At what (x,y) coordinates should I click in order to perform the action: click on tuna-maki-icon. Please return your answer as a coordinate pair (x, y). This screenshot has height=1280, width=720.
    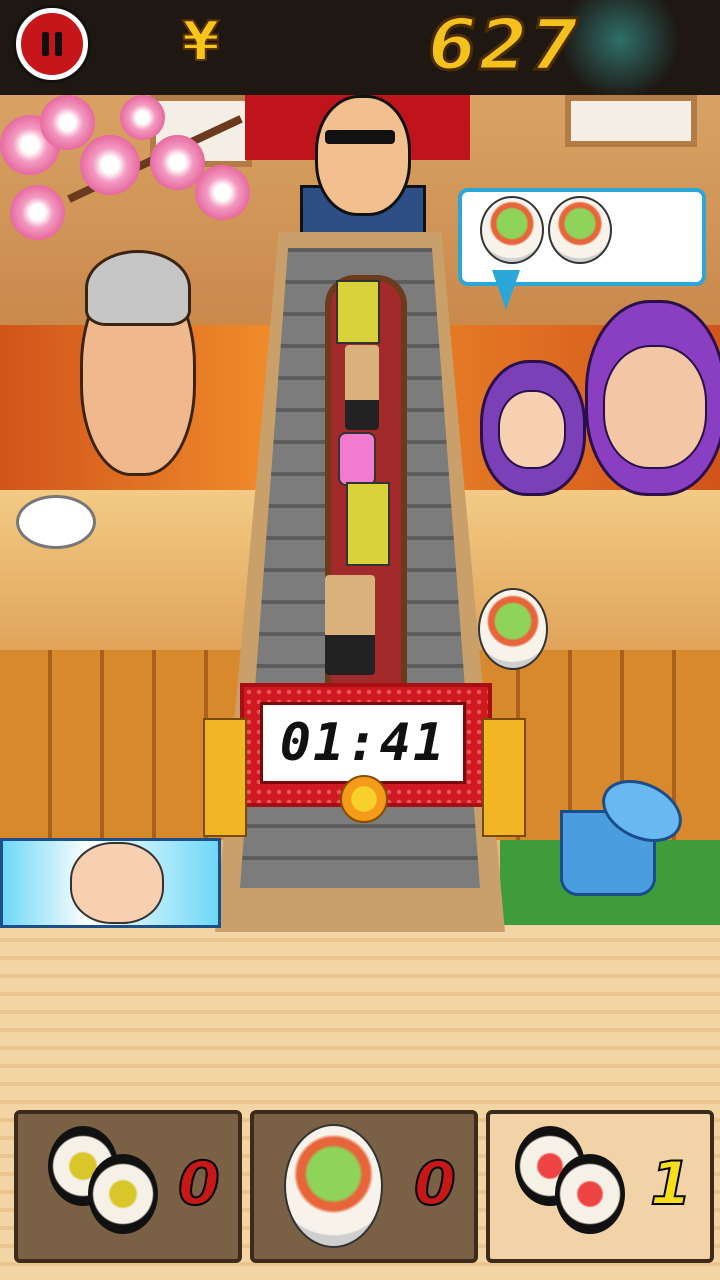
    Looking at the image, I should click on (590, 1194).